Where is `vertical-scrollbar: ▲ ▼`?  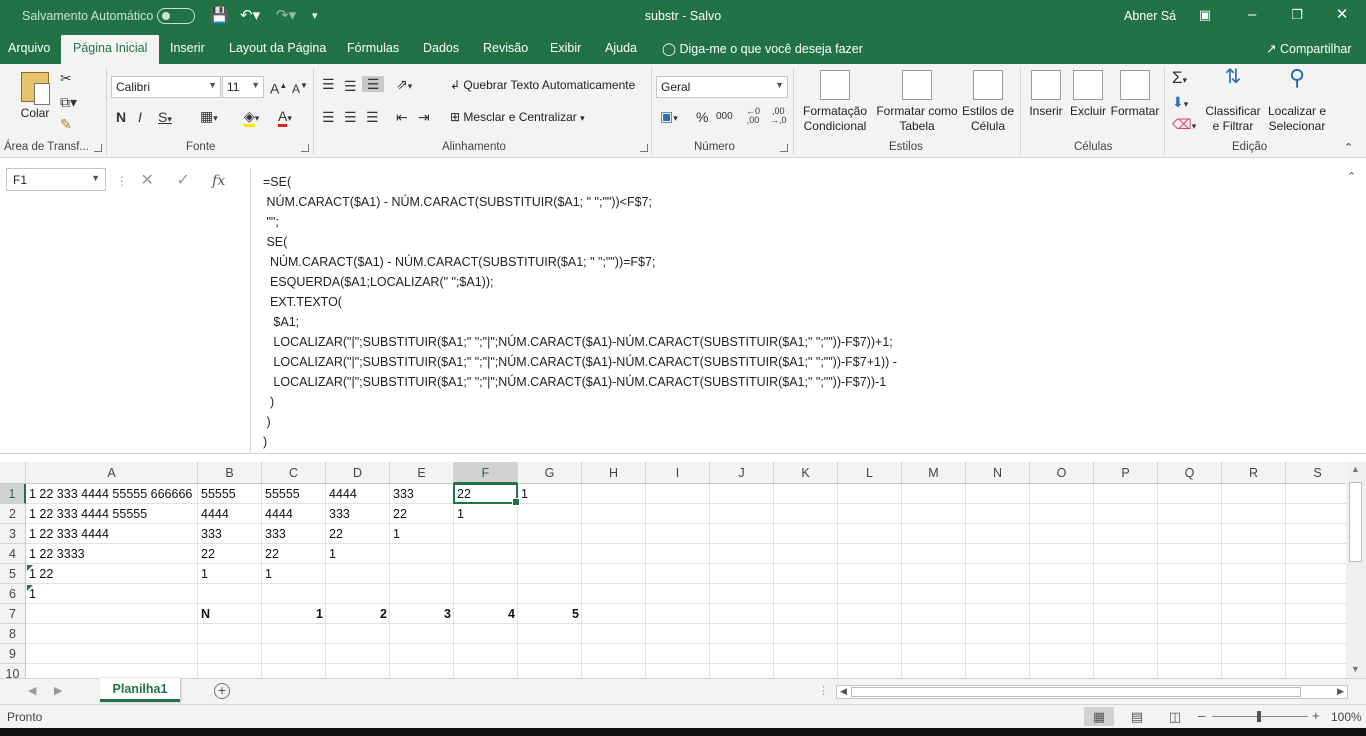
vertical-scrollbar: ▲ ▼ is located at coordinates (1356, 570).